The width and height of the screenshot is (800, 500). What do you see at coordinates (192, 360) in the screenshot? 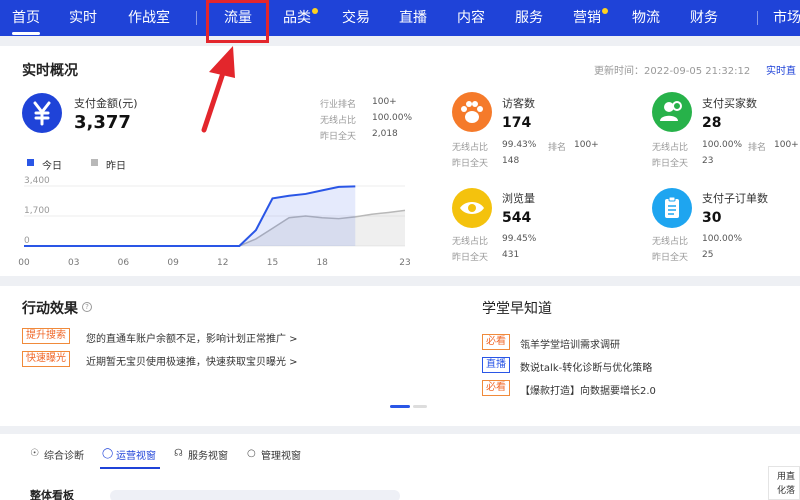
I see `action-link: 近期暂无宝贝使用极速推，快速获取宝贝曝光 >` at bounding box center [192, 360].